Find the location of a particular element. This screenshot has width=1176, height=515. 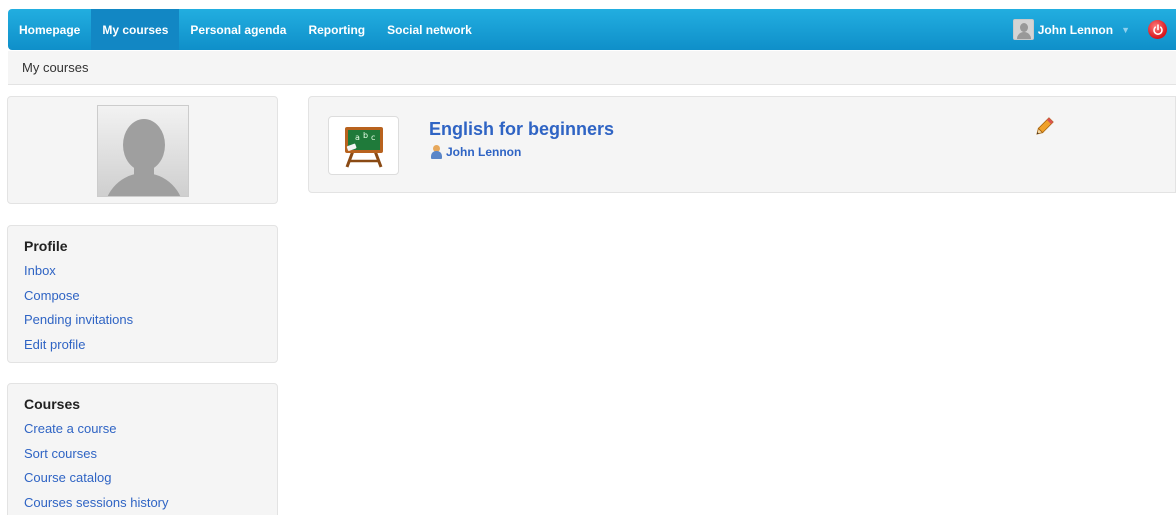

breadcrumb: My courses is located at coordinates (592, 68).